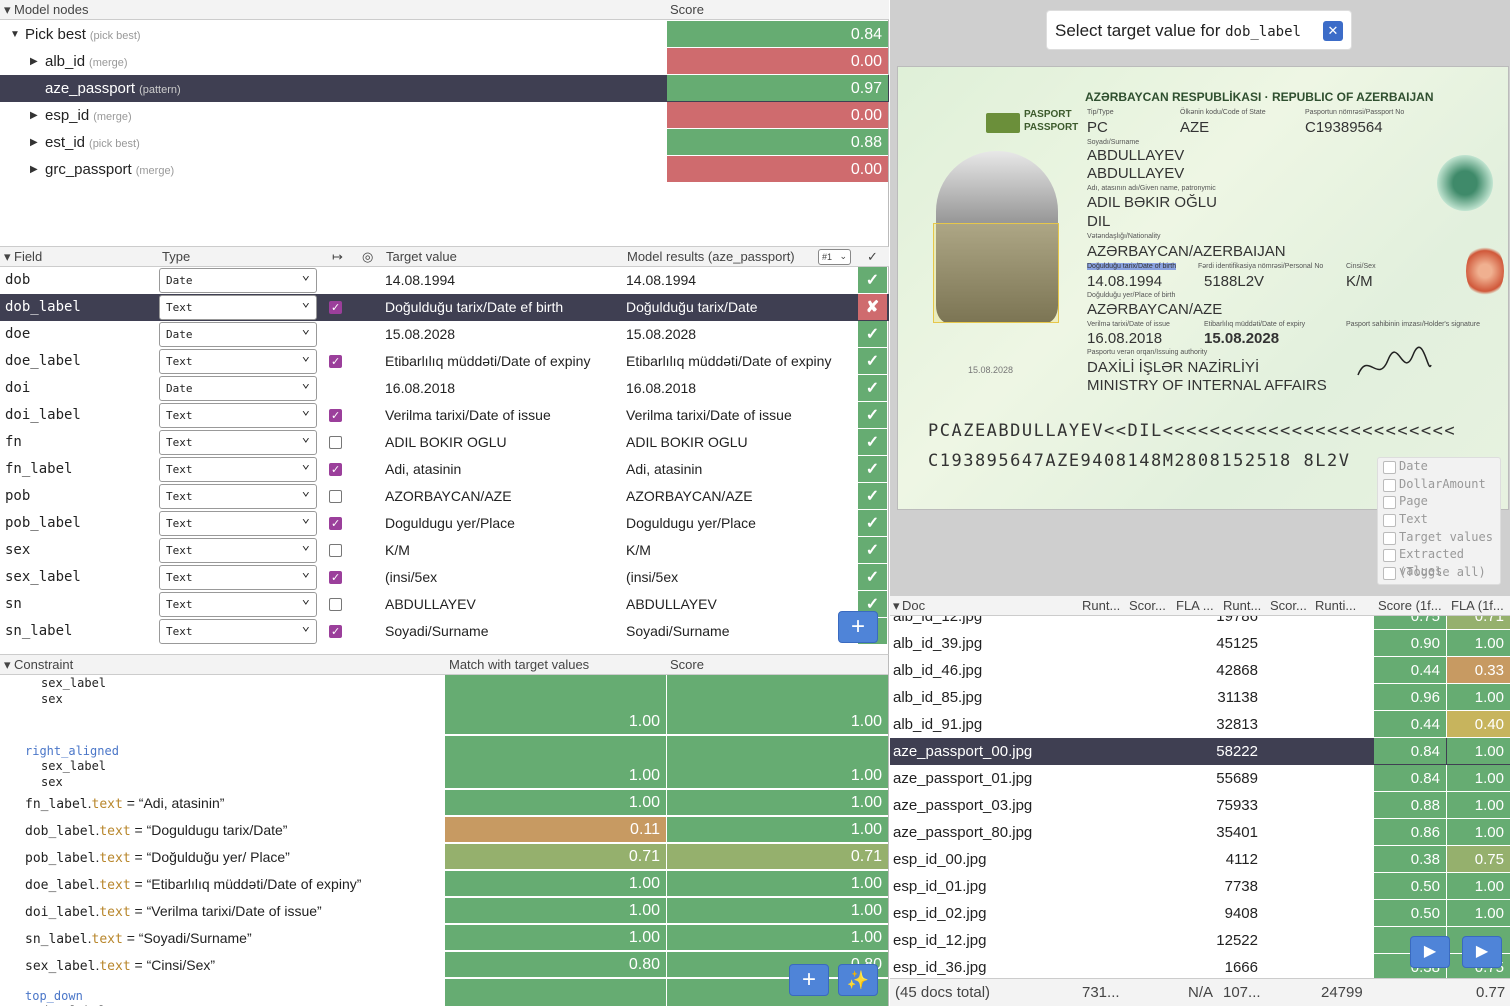 This screenshot has height=1006, width=1510. I want to click on model-node-5: ▶ grc_passport (merge) 0.00, so click(444, 169).